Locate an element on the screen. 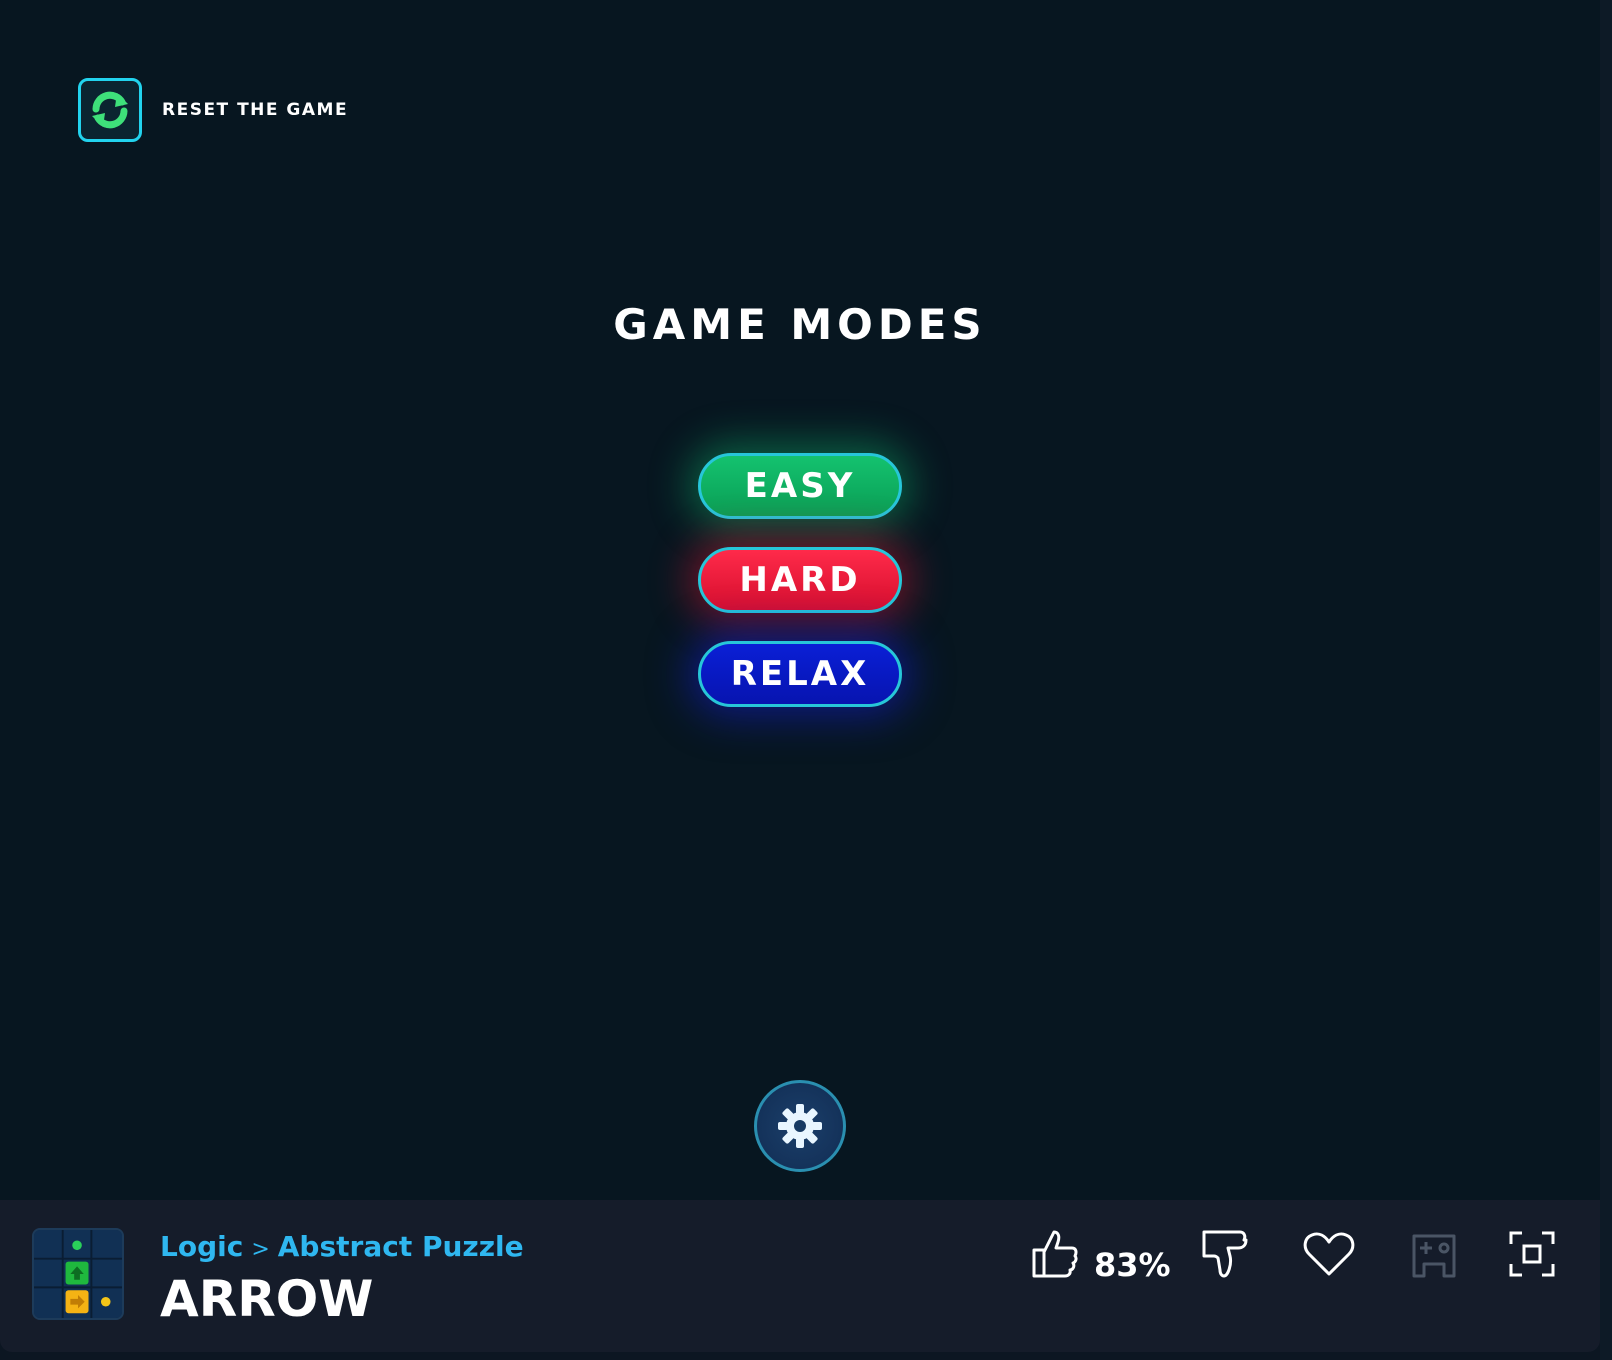 The width and height of the screenshot is (1612, 1360). page-title: GAME MODES is located at coordinates (800, 324).